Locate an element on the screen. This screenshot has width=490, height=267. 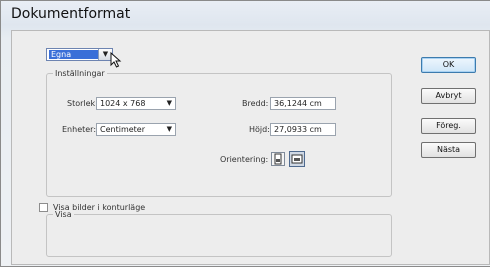
ok-button: OK is located at coordinates (448, 65).